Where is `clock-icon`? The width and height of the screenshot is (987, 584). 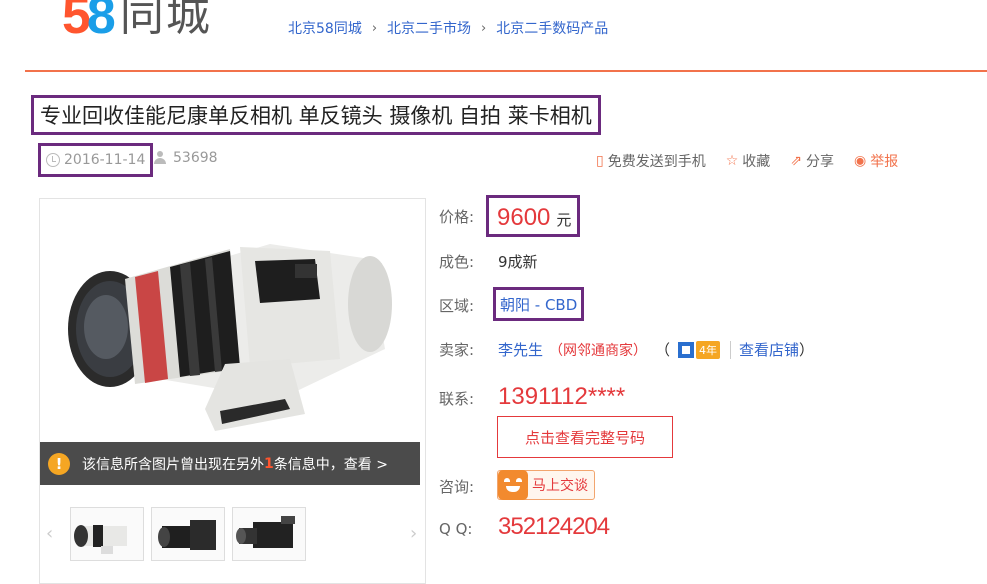
clock-icon is located at coordinates (53, 160).